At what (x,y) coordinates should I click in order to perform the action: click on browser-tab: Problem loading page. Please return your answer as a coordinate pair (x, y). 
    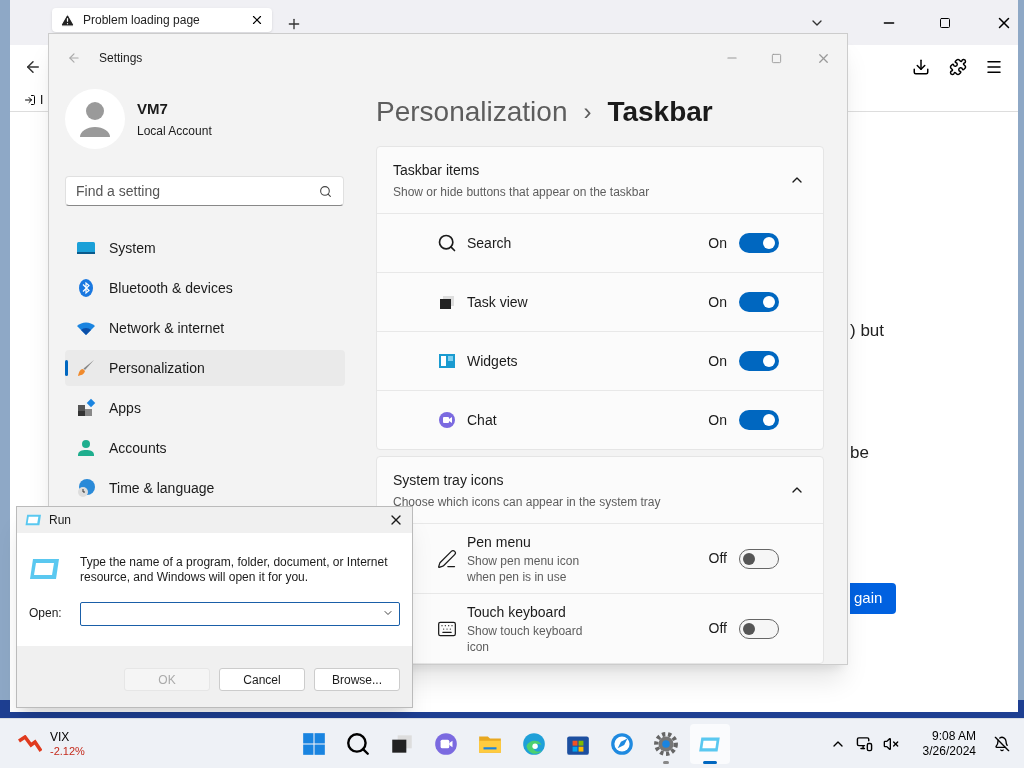
    Looking at the image, I should click on (162, 20).